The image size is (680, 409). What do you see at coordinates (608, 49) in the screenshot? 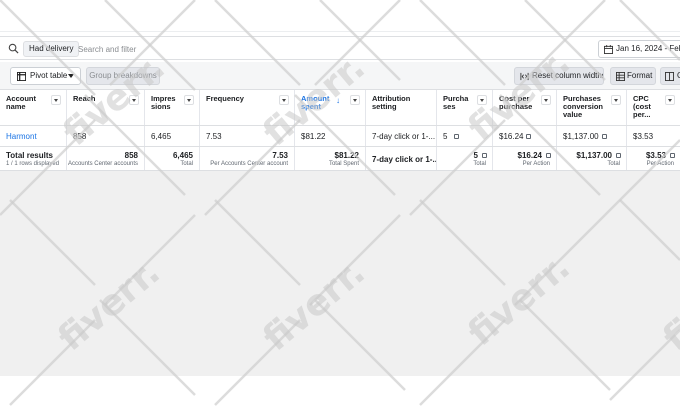
I see `calendar-icon` at bounding box center [608, 49].